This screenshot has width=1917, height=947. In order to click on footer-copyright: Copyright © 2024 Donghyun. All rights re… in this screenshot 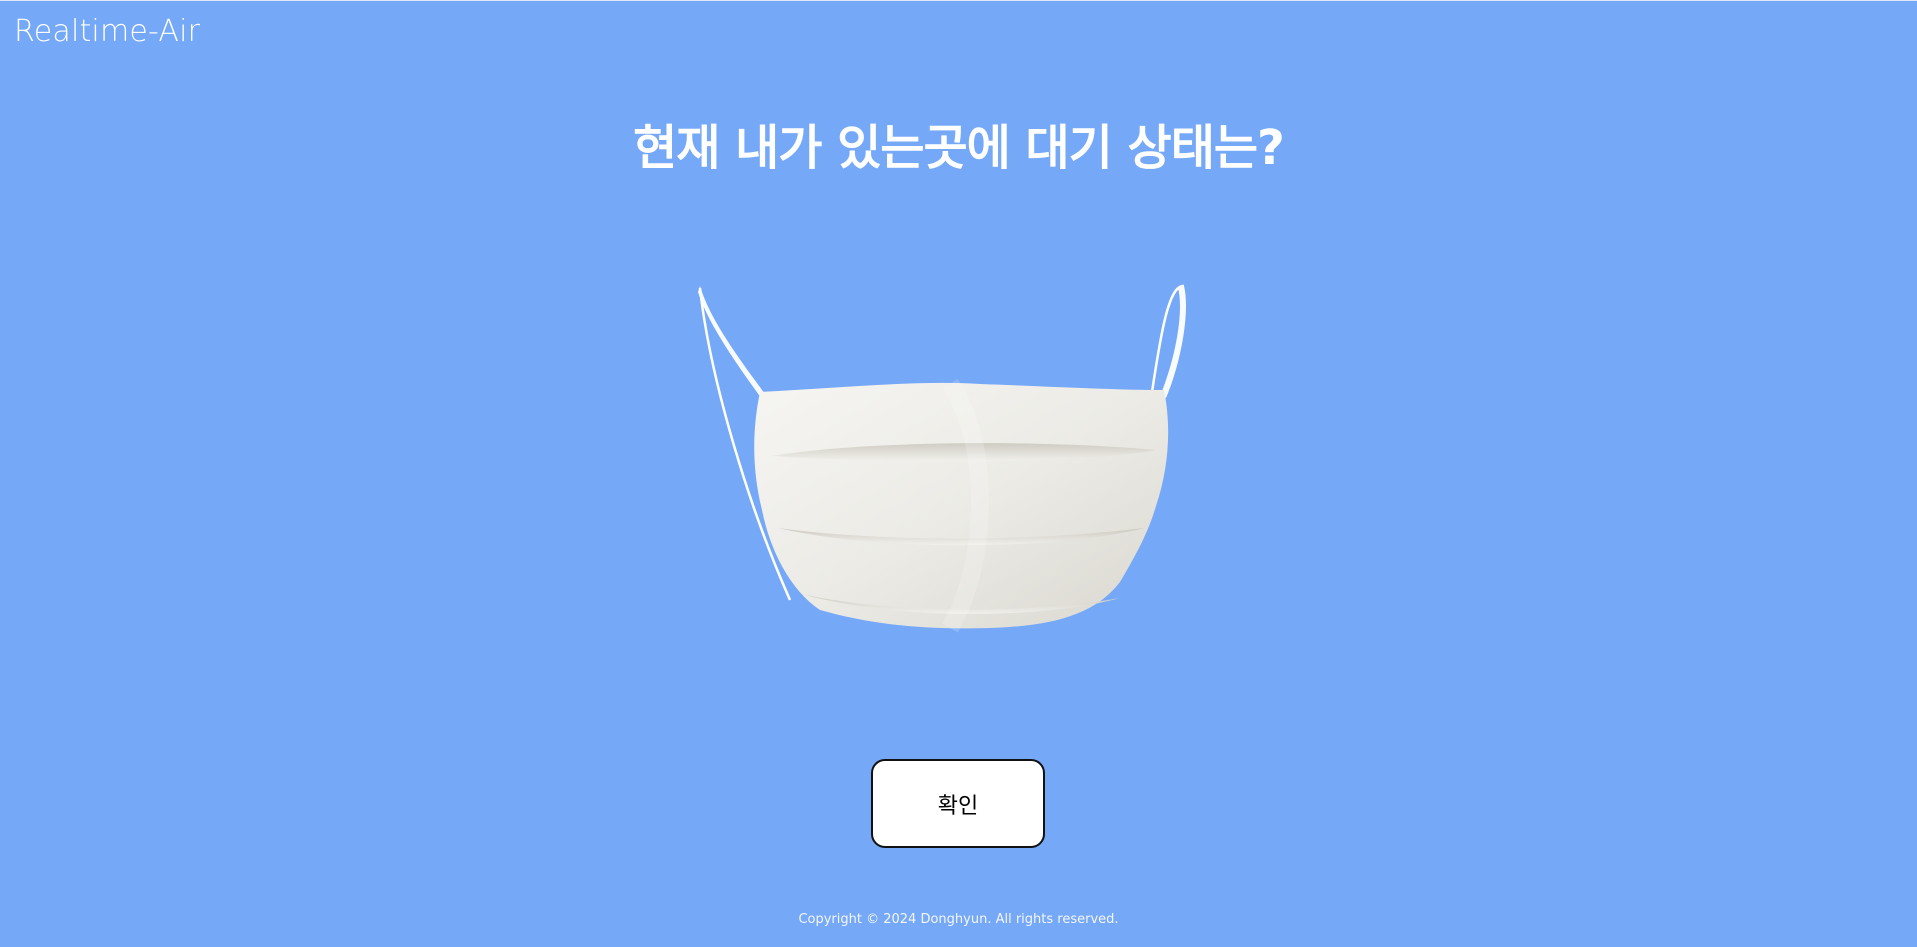, I will do `click(958, 919)`.